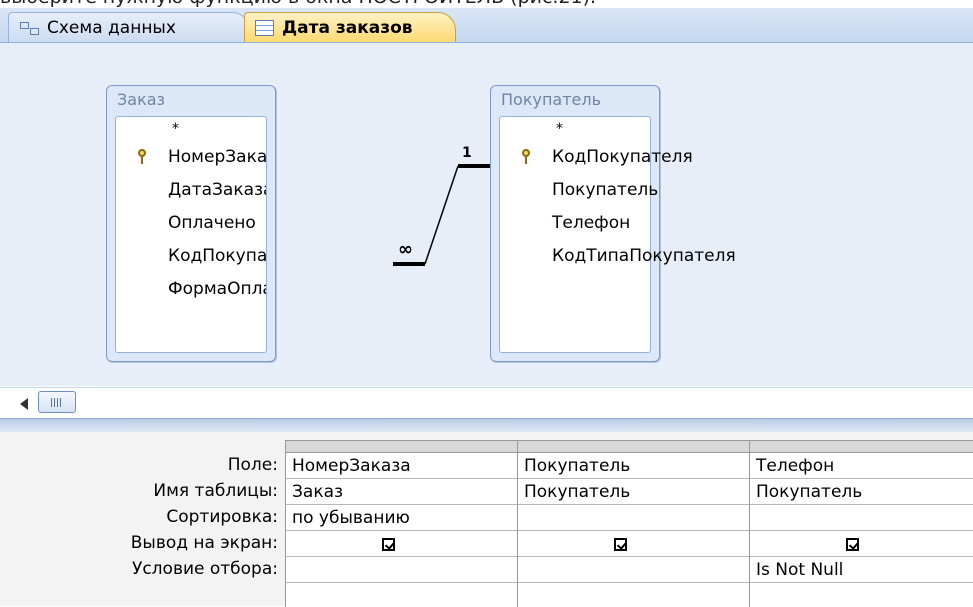  Describe the element at coordinates (486, 402) in the screenshot. I see `horizontal-scrollbar` at that location.